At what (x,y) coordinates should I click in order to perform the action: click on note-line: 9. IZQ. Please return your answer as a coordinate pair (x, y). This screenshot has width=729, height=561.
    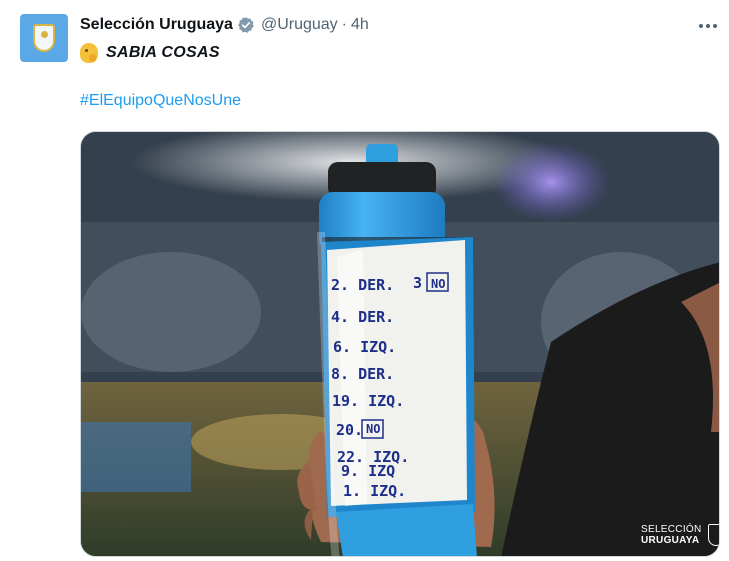
    Looking at the image, I should click on (368, 471).